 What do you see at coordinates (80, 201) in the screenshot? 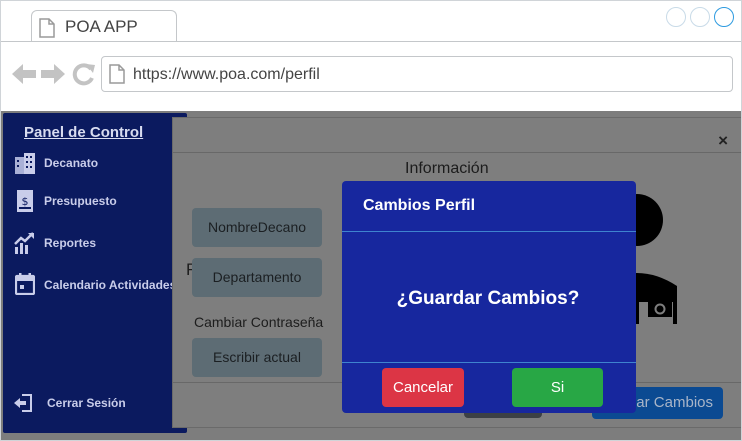
I see `sidebar-item-label: Presupuesto` at bounding box center [80, 201].